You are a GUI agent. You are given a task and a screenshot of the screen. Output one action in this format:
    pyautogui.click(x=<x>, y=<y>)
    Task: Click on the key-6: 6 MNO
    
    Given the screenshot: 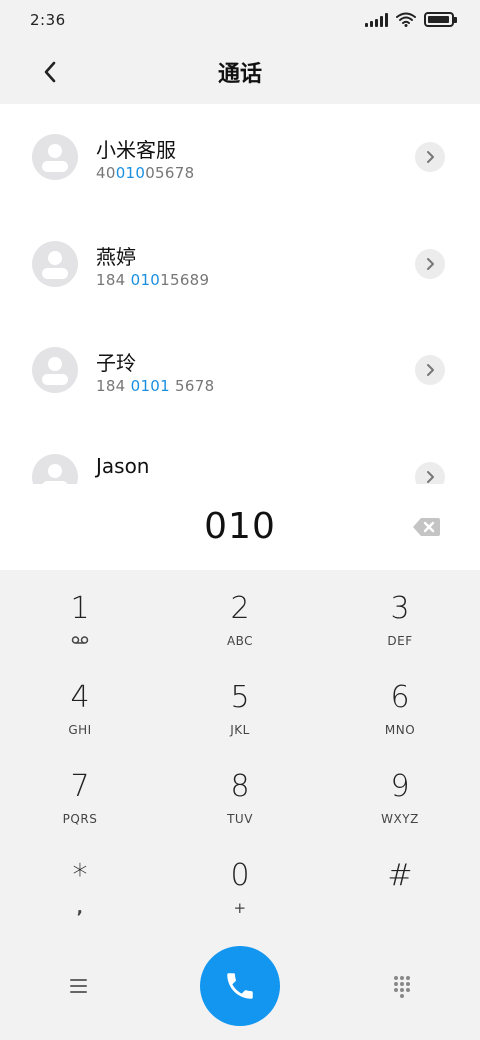 What is the action you would take?
    pyautogui.click(x=400, y=703)
    